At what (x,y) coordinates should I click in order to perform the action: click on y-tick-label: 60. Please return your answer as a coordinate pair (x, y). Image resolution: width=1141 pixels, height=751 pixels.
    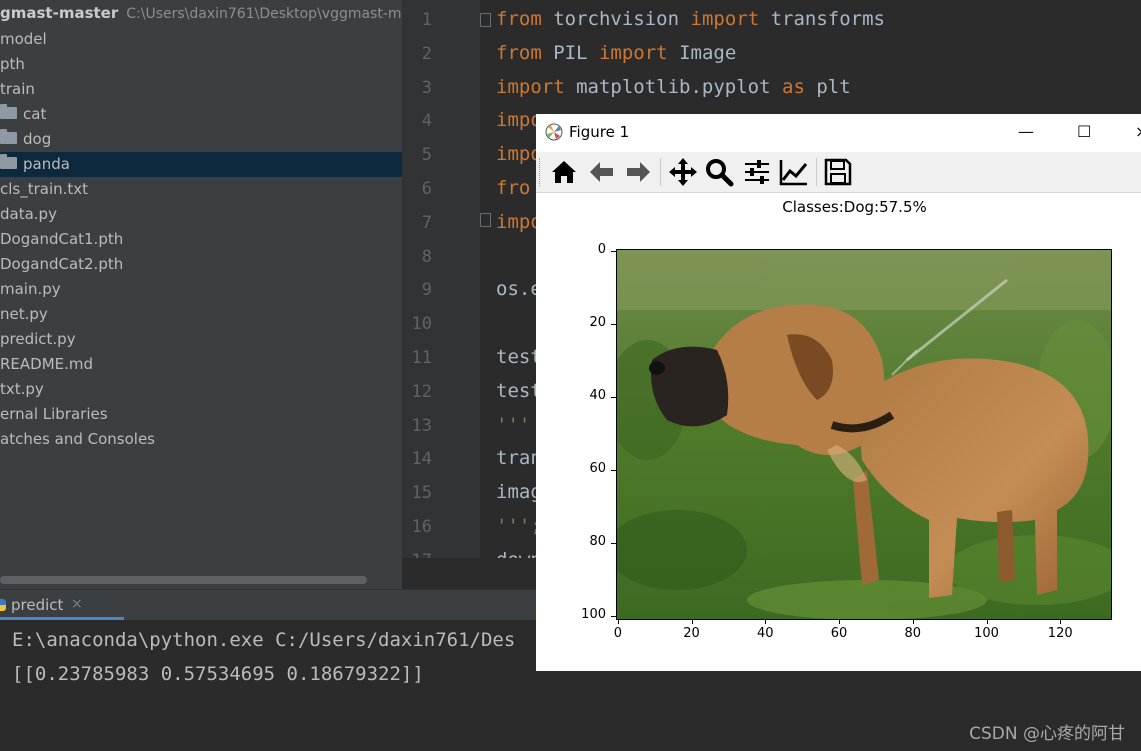
    Looking at the image, I should click on (597, 469).